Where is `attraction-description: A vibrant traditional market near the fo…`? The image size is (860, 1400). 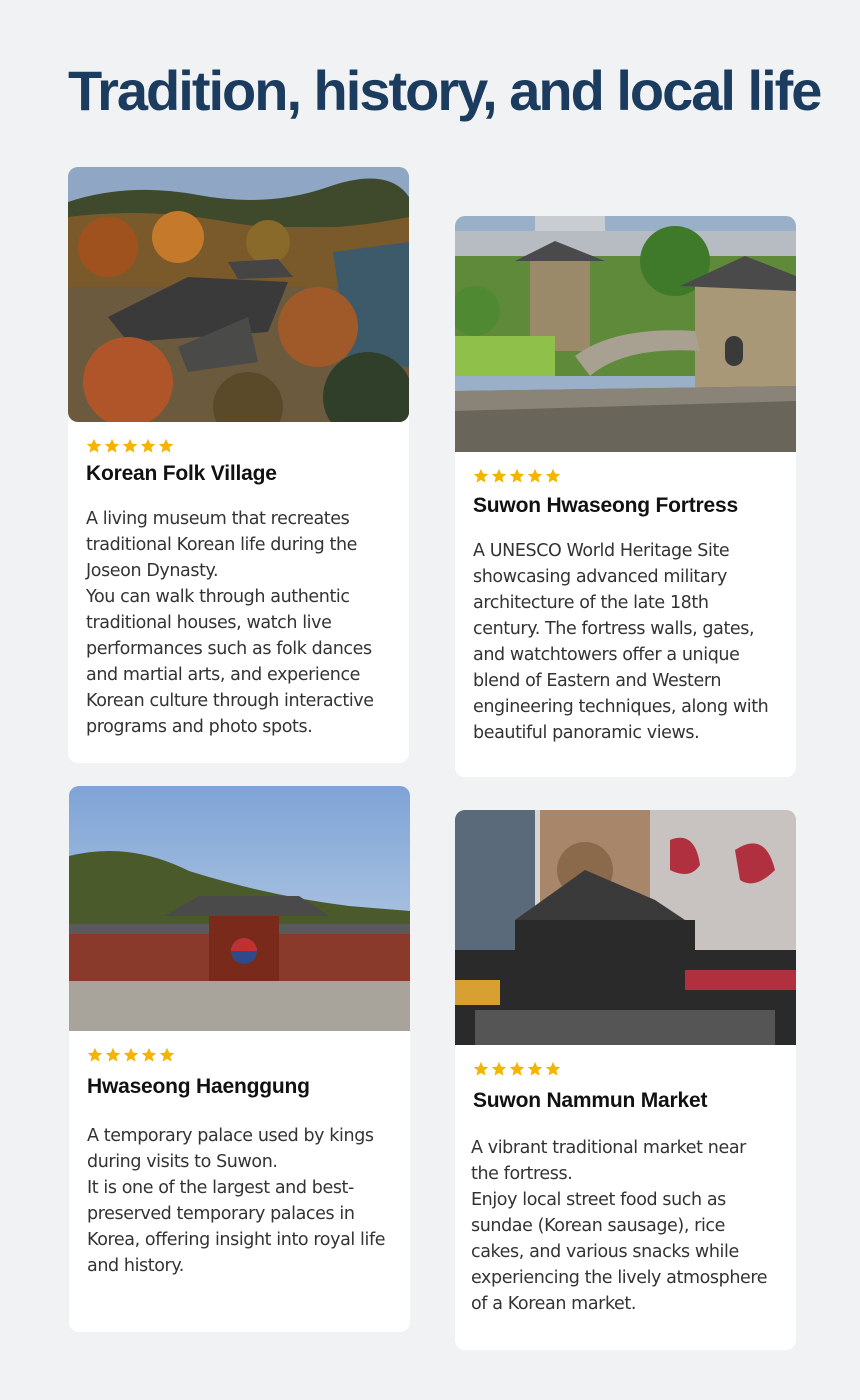 attraction-description: A vibrant traditional market near the fo… is located at coordinates (624, 1226).